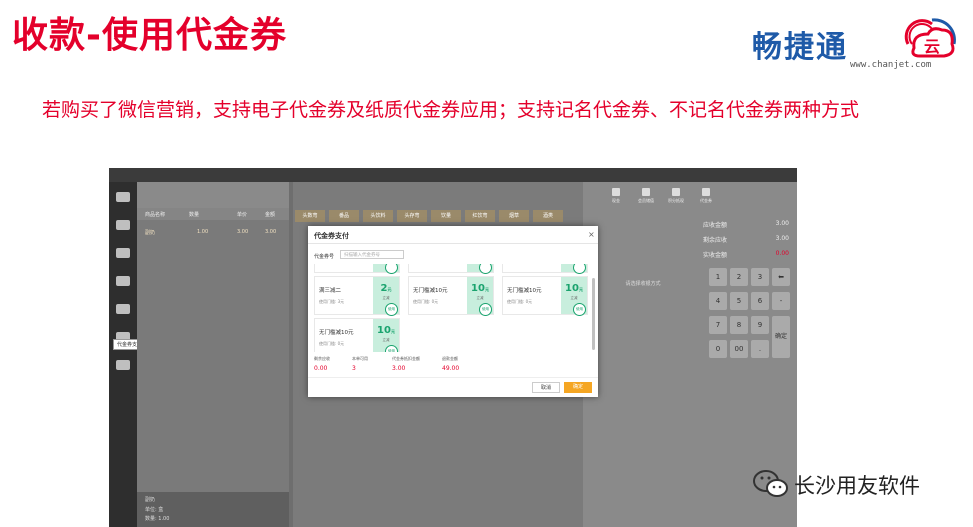 The width and height of the screenshot is (973, 527). I want to click on coupon-strip, so click(574, 269).